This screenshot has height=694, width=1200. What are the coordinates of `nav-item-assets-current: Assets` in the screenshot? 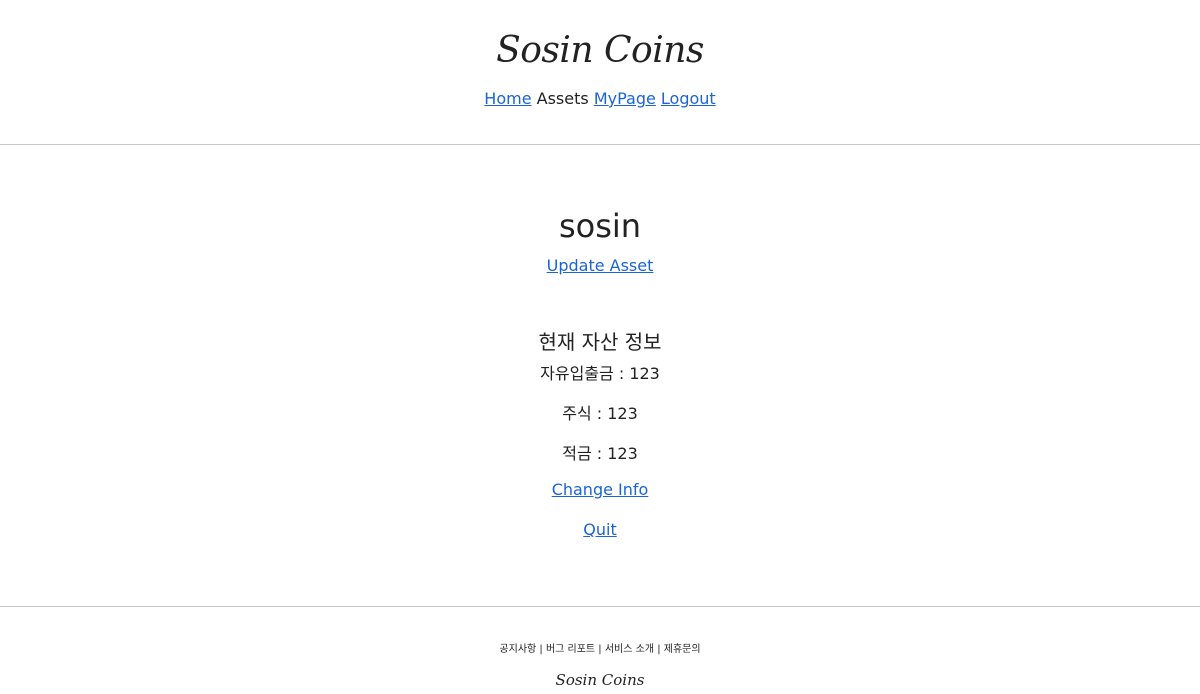 It's located at (562, 98).